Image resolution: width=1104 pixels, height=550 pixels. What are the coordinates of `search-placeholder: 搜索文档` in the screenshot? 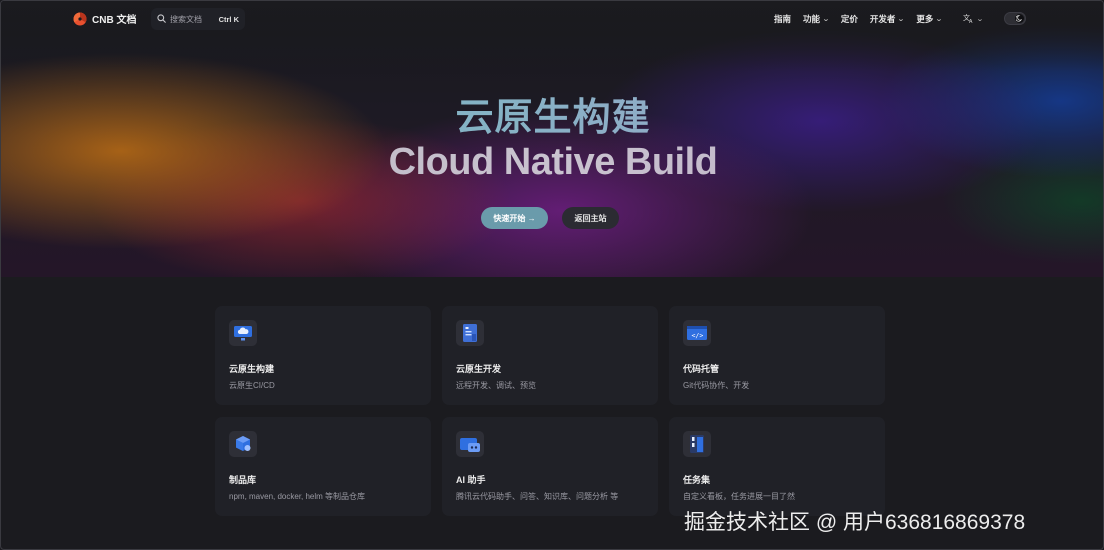 It's located at (186, 19).